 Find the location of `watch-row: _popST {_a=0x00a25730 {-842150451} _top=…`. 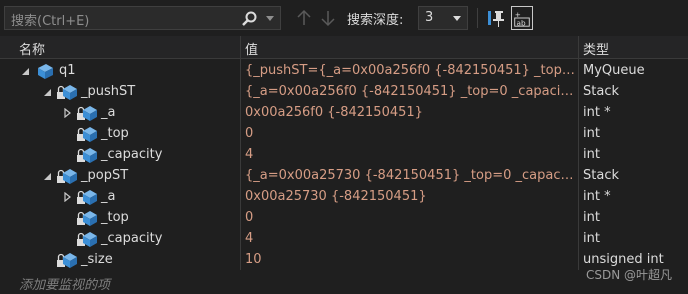

watch-row: _popST {_a=0x00a25730 {-842150451} _top=… is located at coordinates (344, 176).